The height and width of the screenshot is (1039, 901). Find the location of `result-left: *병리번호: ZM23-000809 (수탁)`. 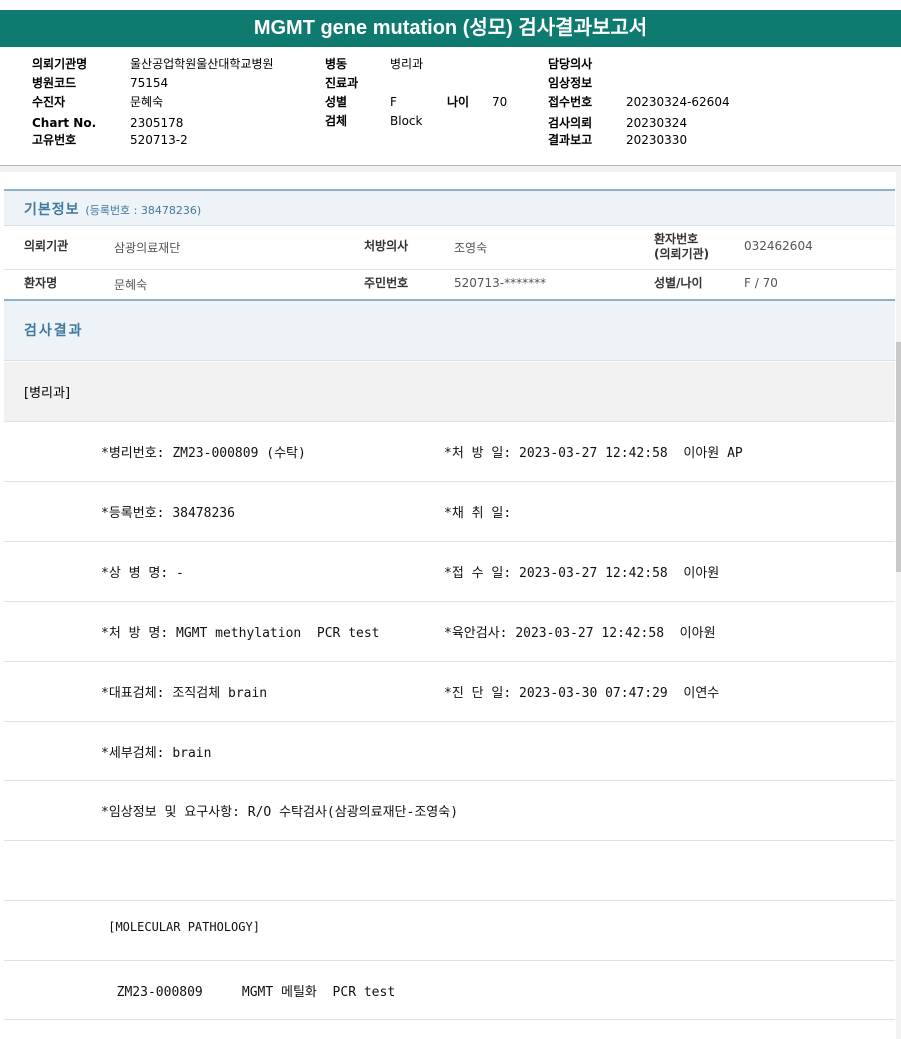

result-left: *병리번호: ZM23-000809 (수탁) is located at coordinates (203, 453).